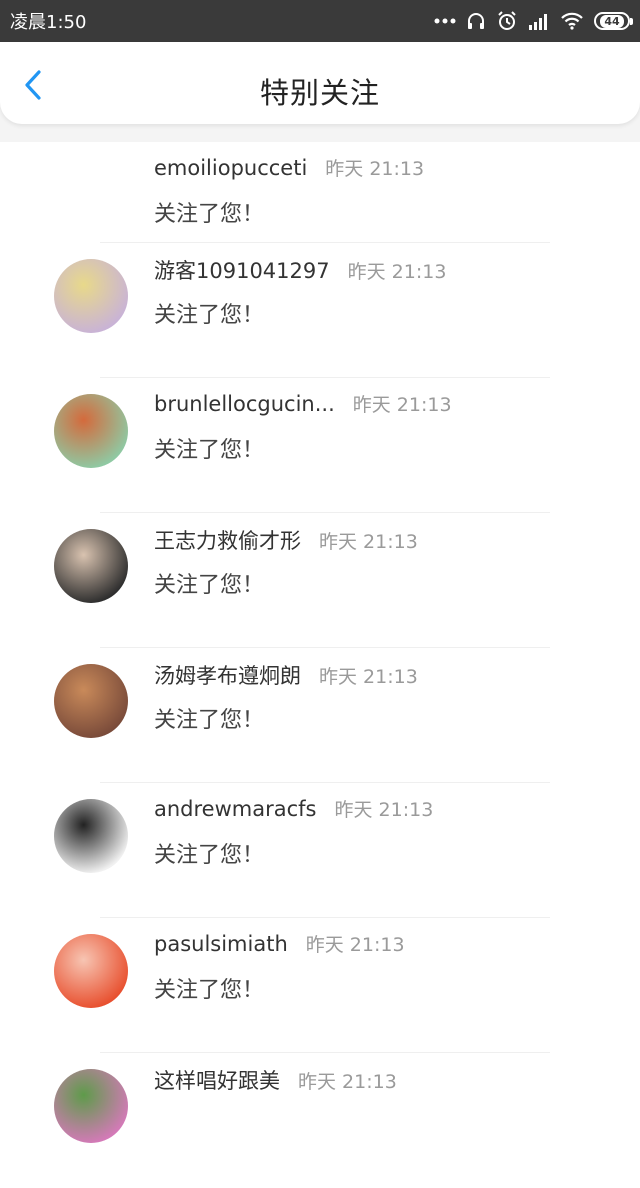 This screenshot has width=640, height=1188. What do you see at coordinates (572, 21) in the screenshot?
I see `wifi-icon` at bounding box center [572, 21].